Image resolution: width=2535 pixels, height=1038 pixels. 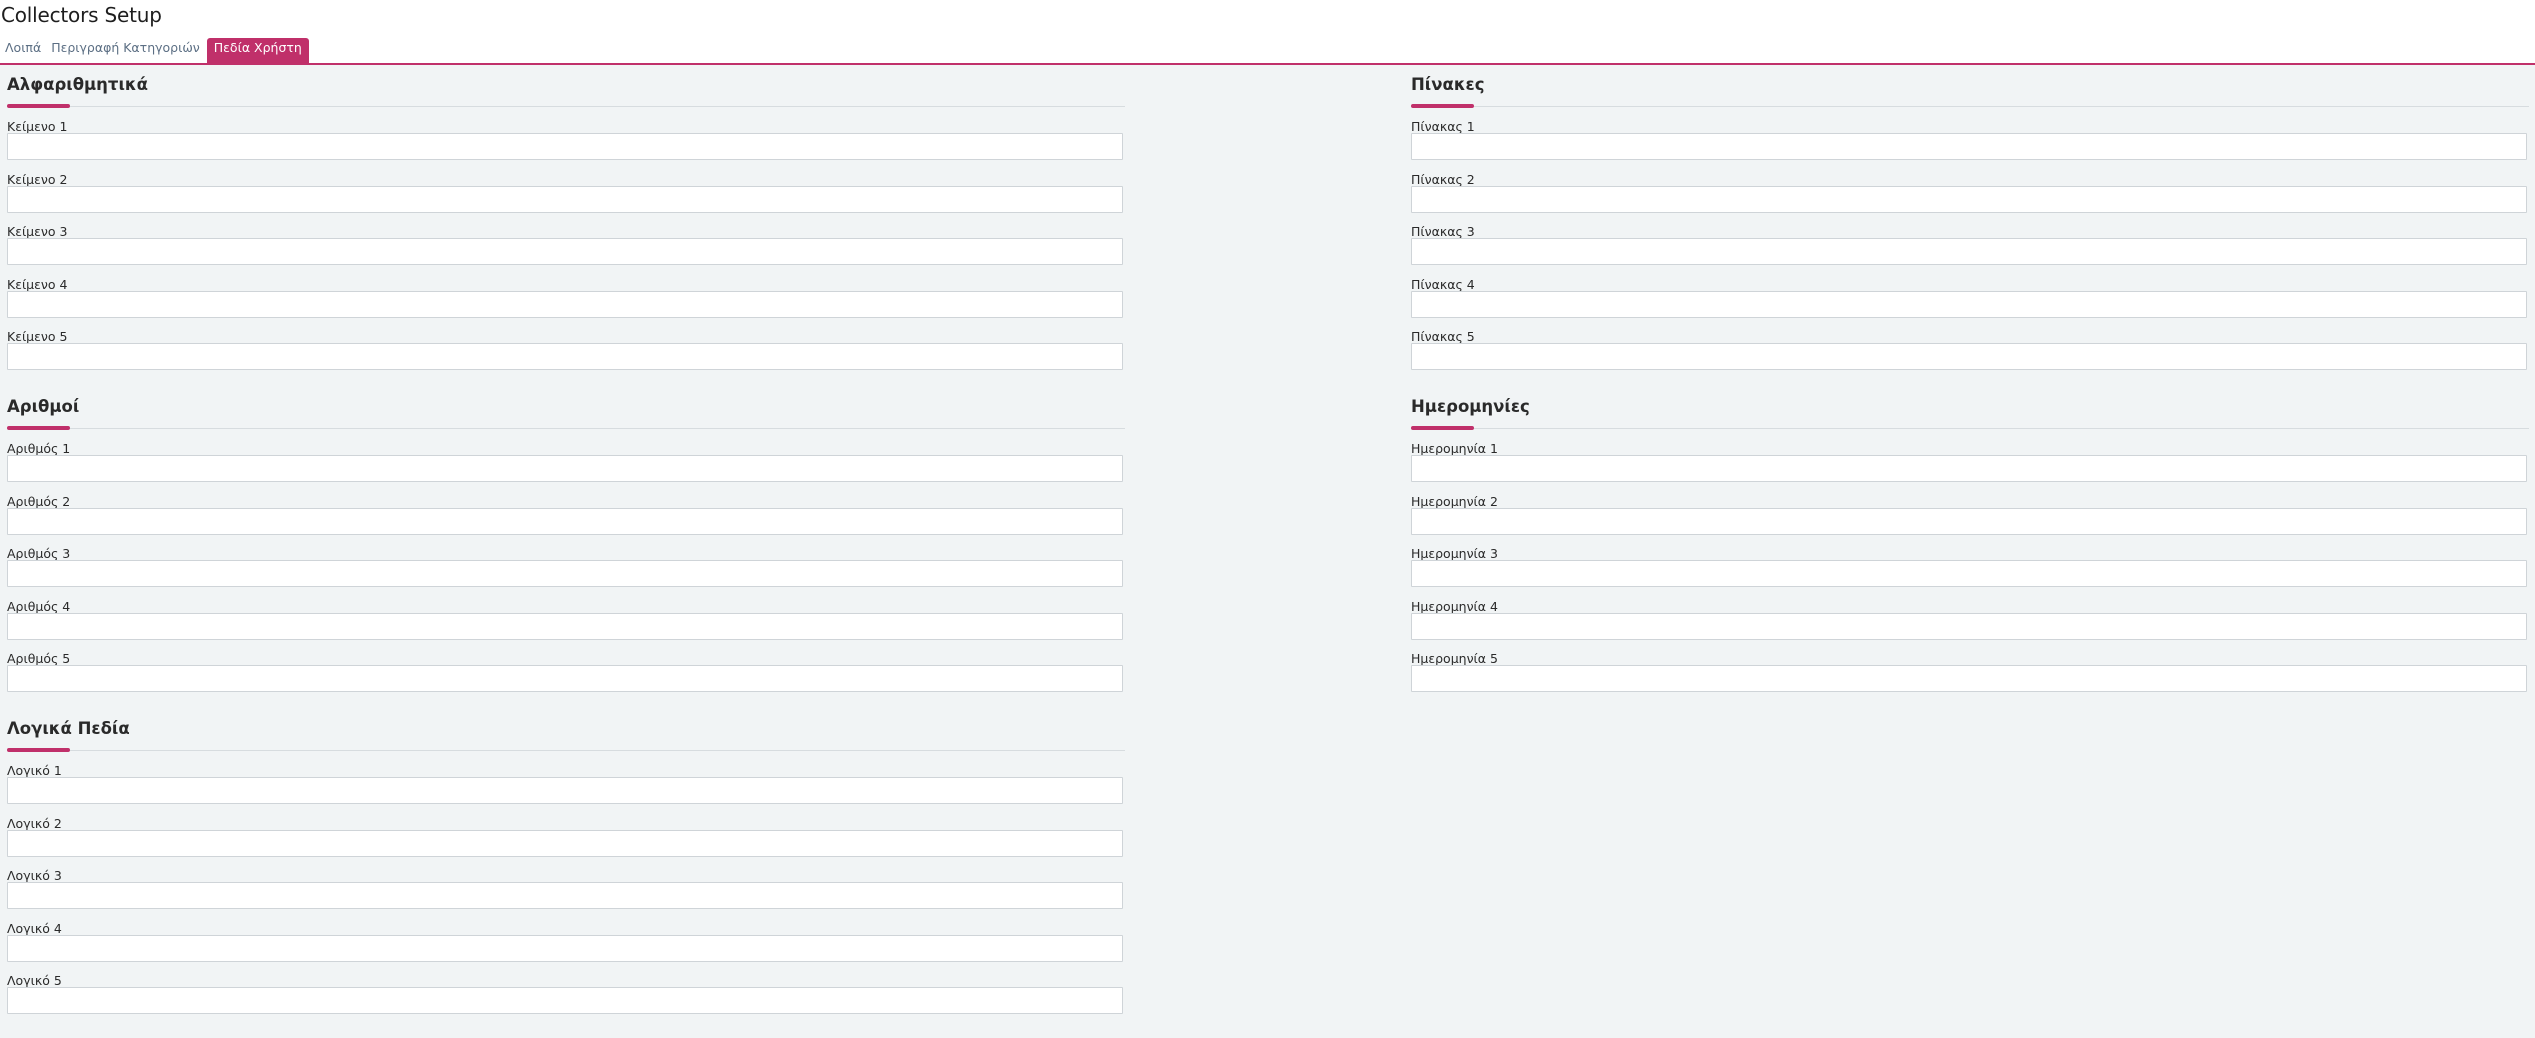 What do you see at coordinates (1969, 199) in the screenshot?
I see `table-2-input` at bounding box center [1969, 199].